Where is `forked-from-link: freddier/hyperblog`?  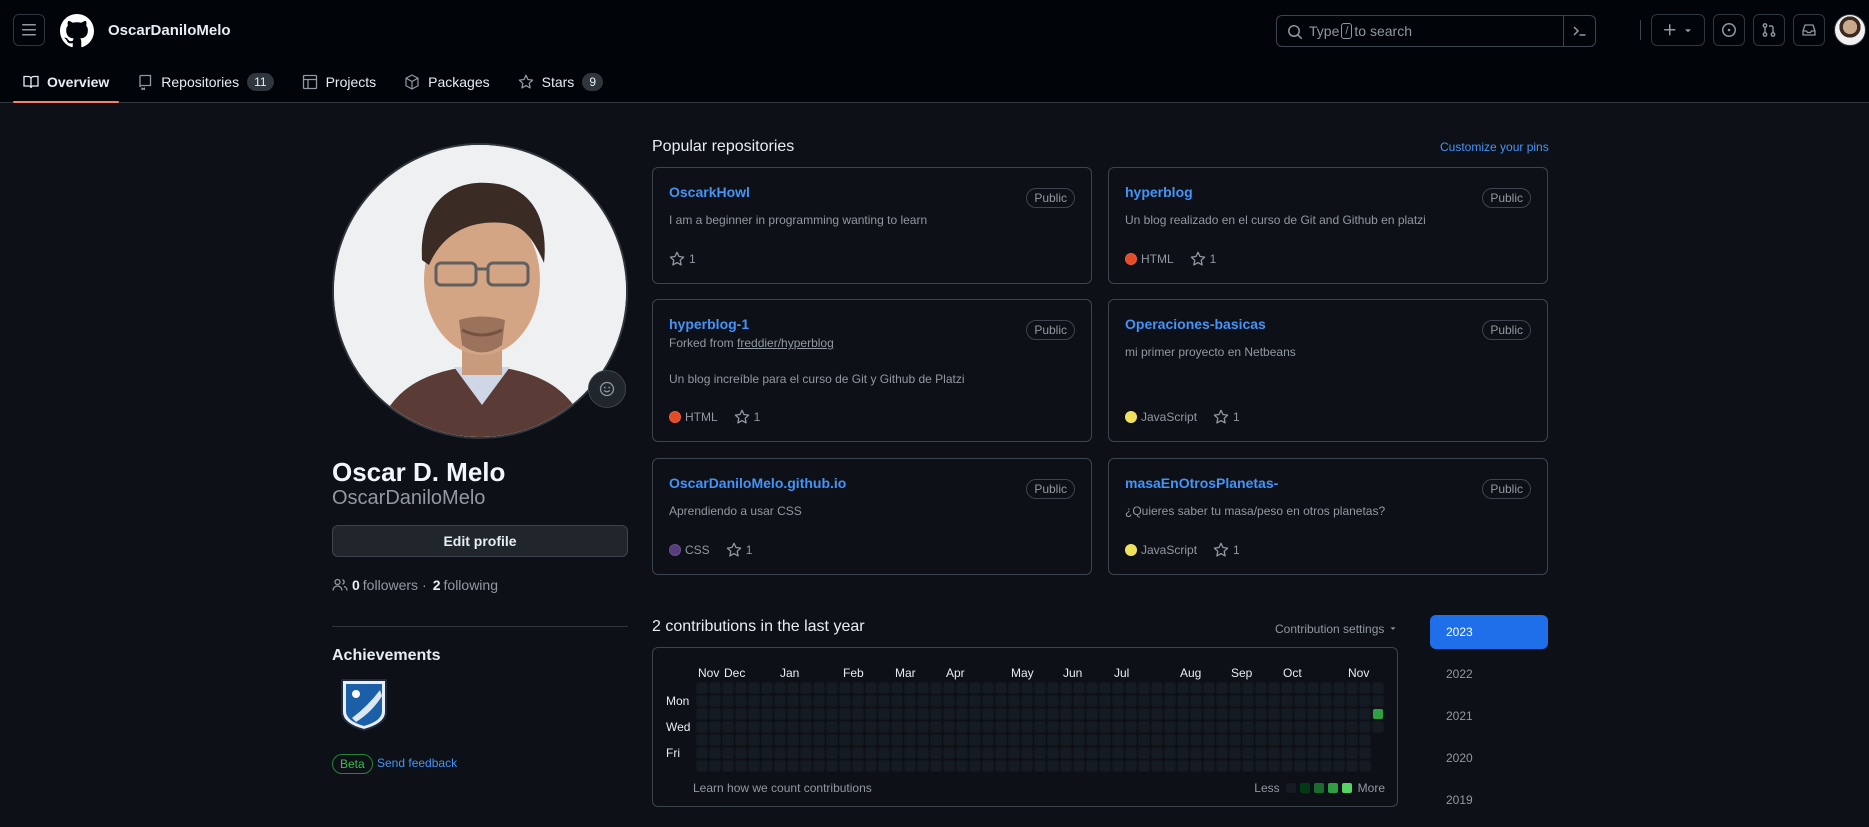
forked-from-link: freddier/hyperblog is located at coordinates (785, 343).